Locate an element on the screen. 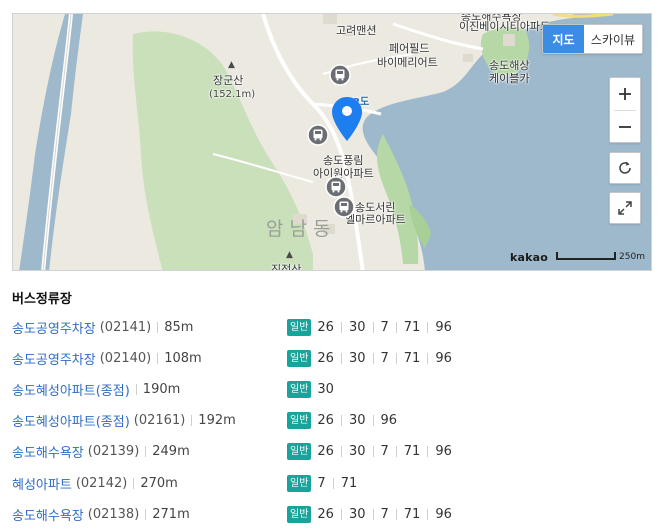  bus-stop-code: (02138) is located at coordinates (113, 514).